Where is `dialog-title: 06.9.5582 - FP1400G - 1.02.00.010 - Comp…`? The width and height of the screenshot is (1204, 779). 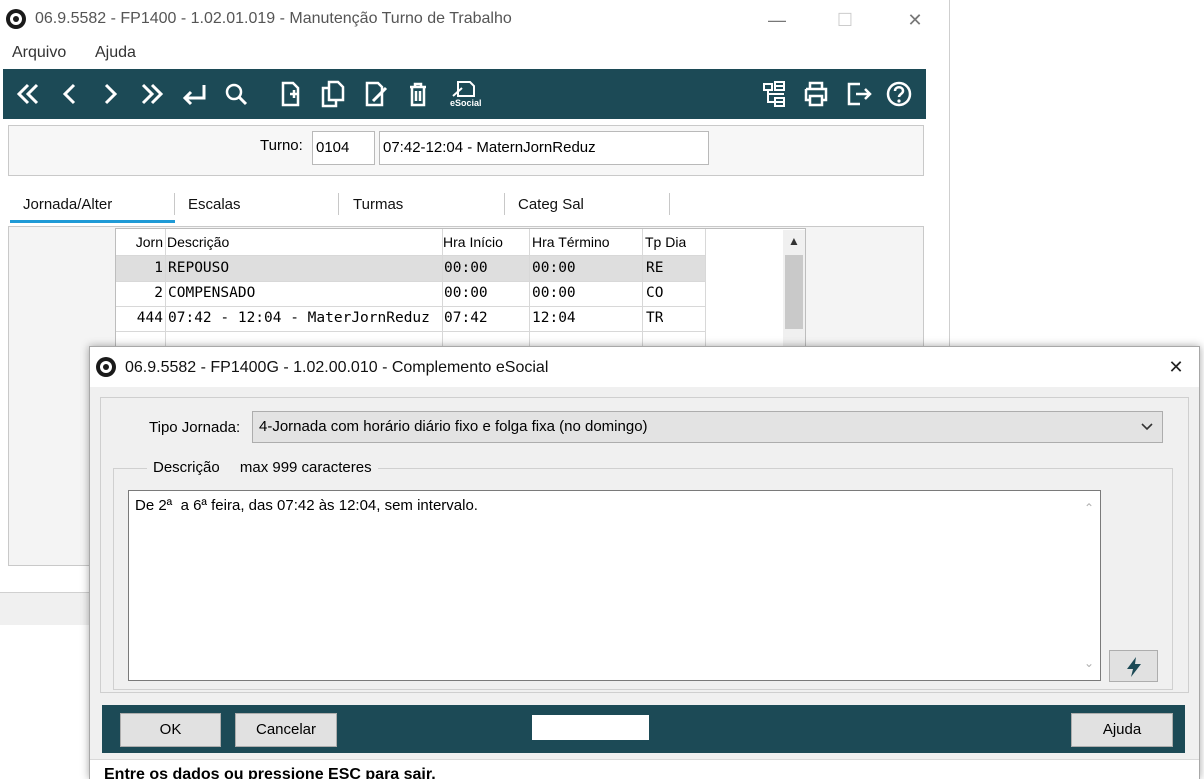 dialog-title: 06.9.5582 - FP1400G - 1.02.00.010 - Comp… is located at coordinates (337, 367).